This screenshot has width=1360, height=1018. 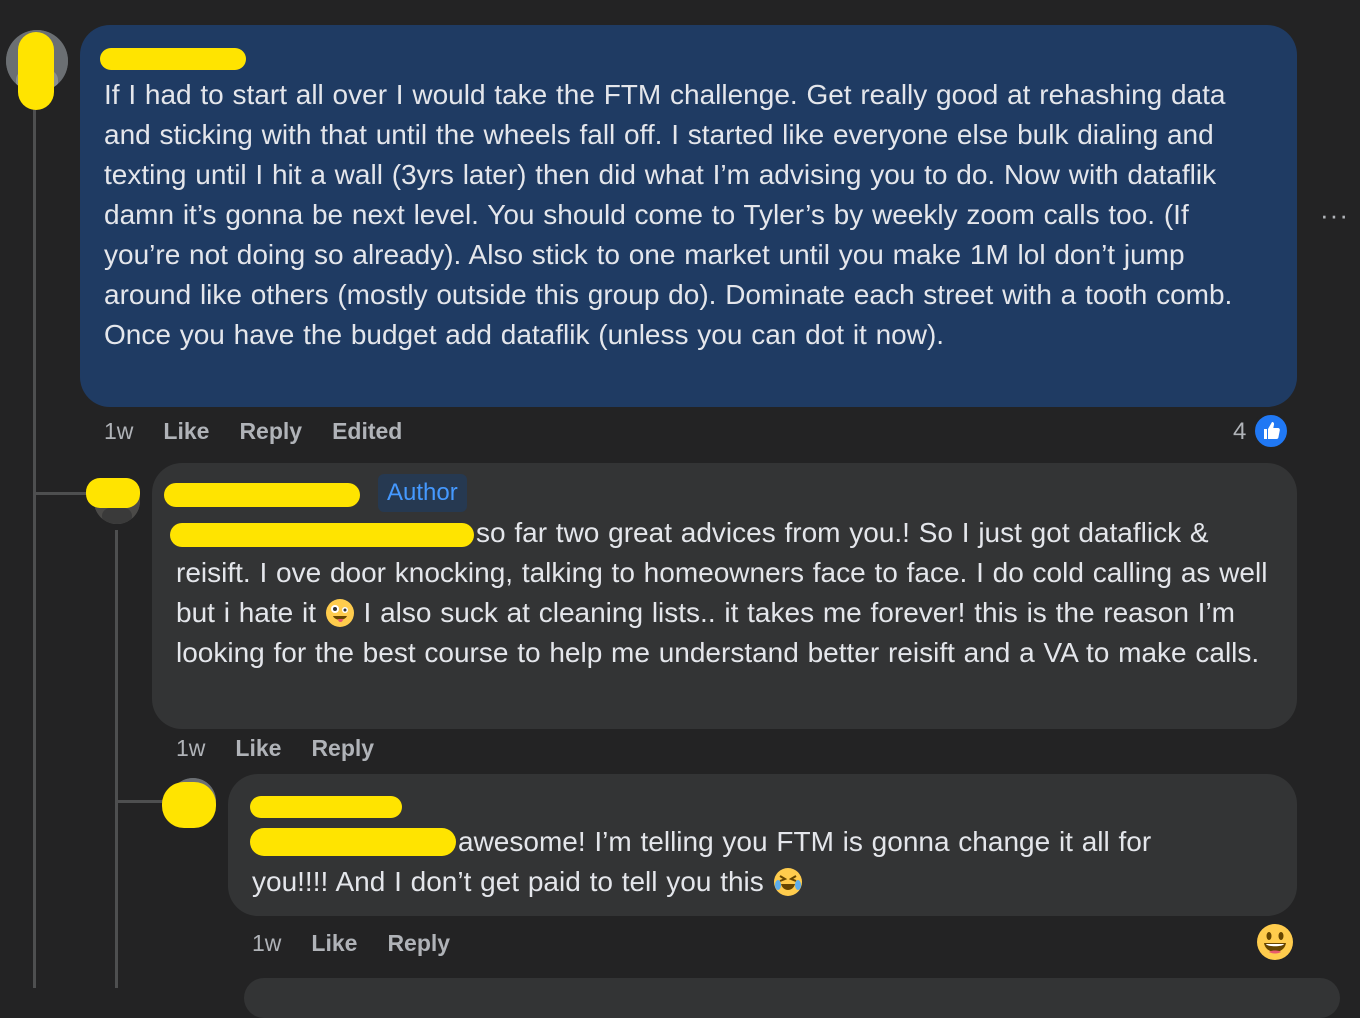 I want to click on rolling-on-floor-laughing-emoji, so click(x=787, y=882).